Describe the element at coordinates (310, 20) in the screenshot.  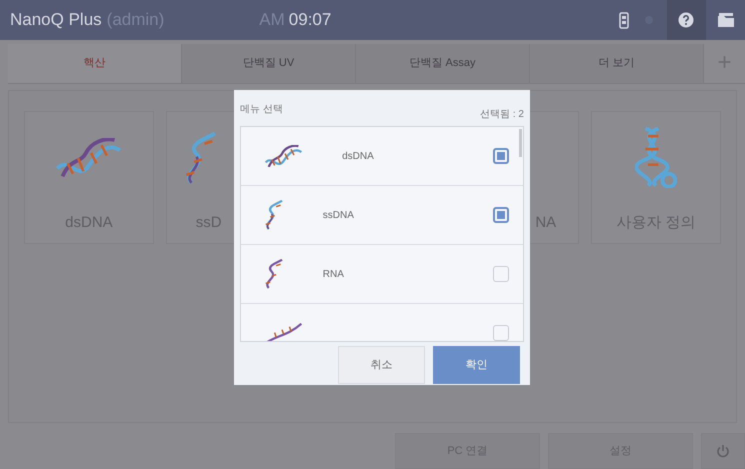
I see `clock-time: 09:07` at that location.